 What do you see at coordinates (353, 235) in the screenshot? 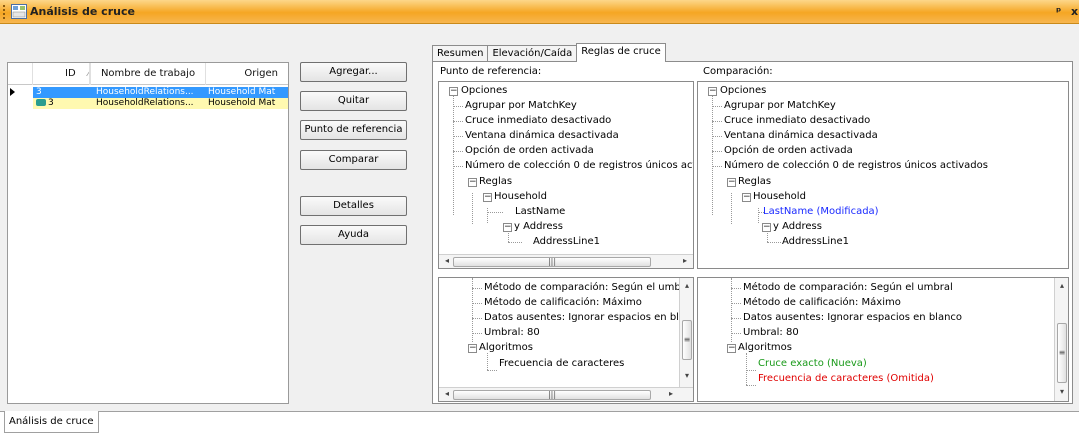
I see `help-button: Ayuda` at bounding box center [353, 235].